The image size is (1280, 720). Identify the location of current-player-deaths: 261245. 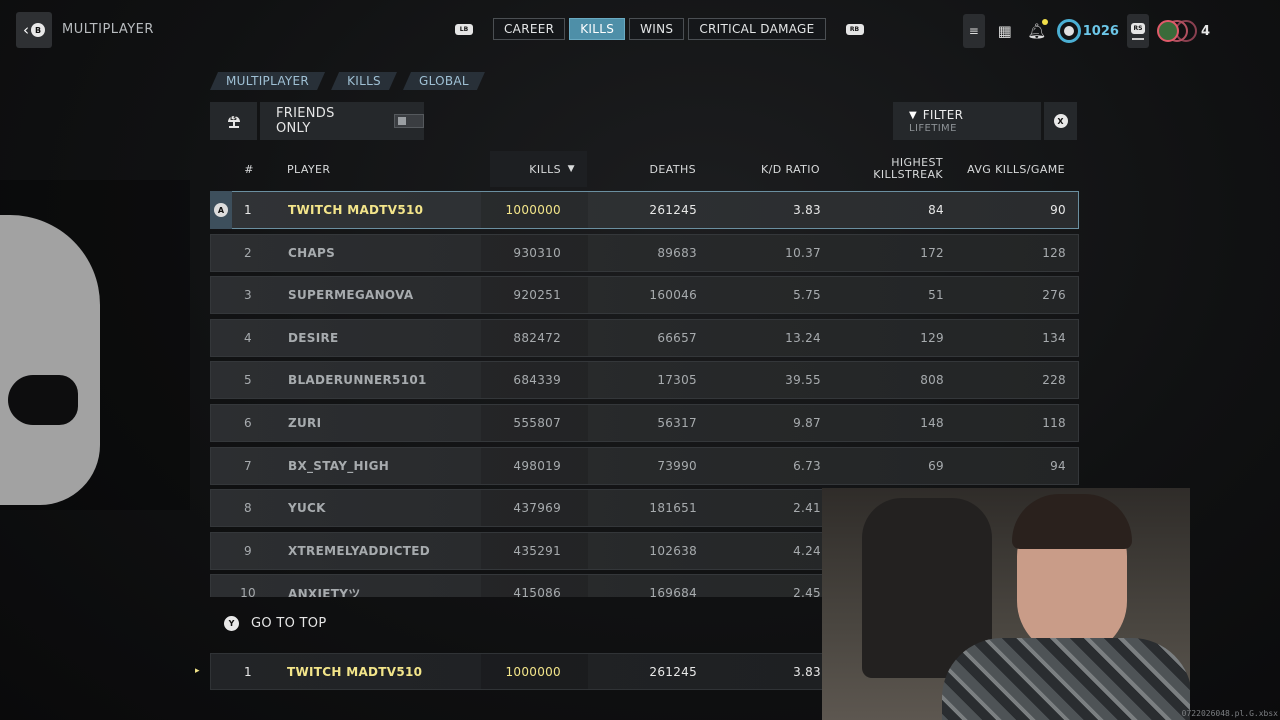
(673, 671).